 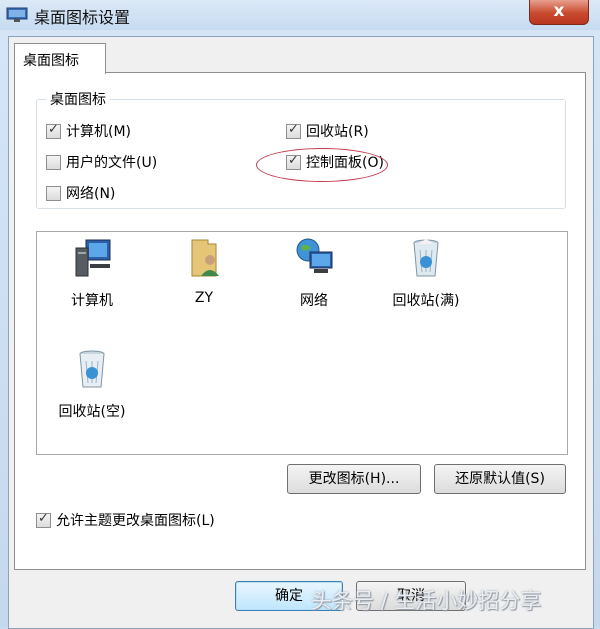 What do you see at coordinates (80, 193) in the screenshot?
I see `checkbox-network: 网络(N)` at bounding box center [80, 193].